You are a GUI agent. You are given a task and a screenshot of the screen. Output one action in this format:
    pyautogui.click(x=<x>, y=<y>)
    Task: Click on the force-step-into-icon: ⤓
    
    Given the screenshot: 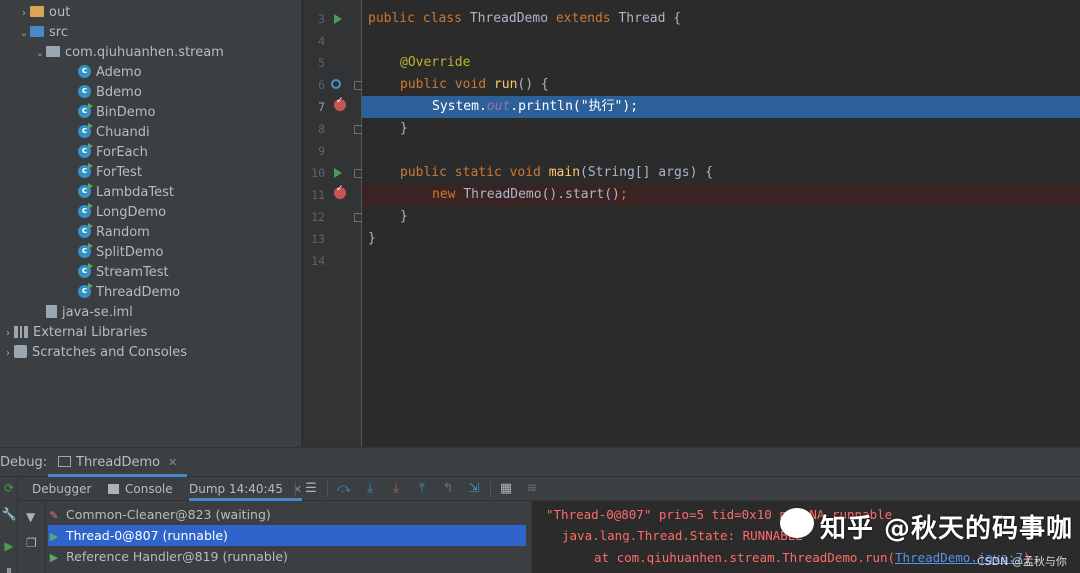 What is the action you would take?
    pyautogui.click(x=396, y=489)
    